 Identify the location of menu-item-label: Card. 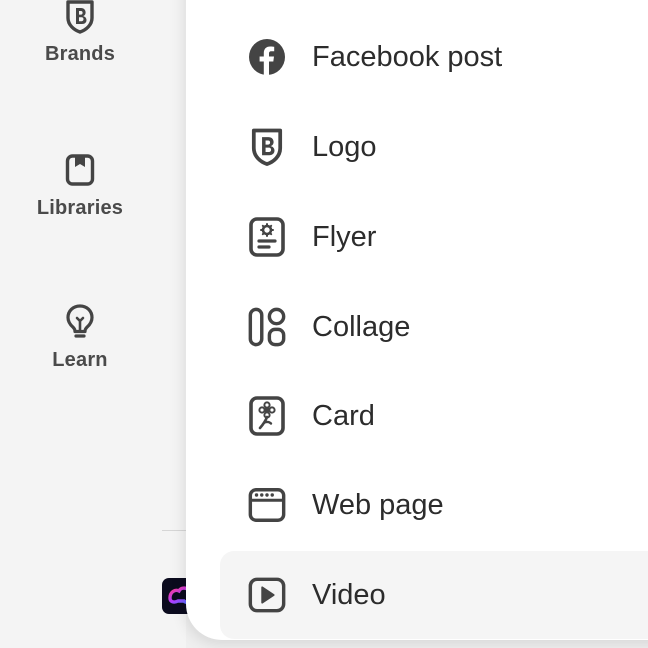
(343, 415).